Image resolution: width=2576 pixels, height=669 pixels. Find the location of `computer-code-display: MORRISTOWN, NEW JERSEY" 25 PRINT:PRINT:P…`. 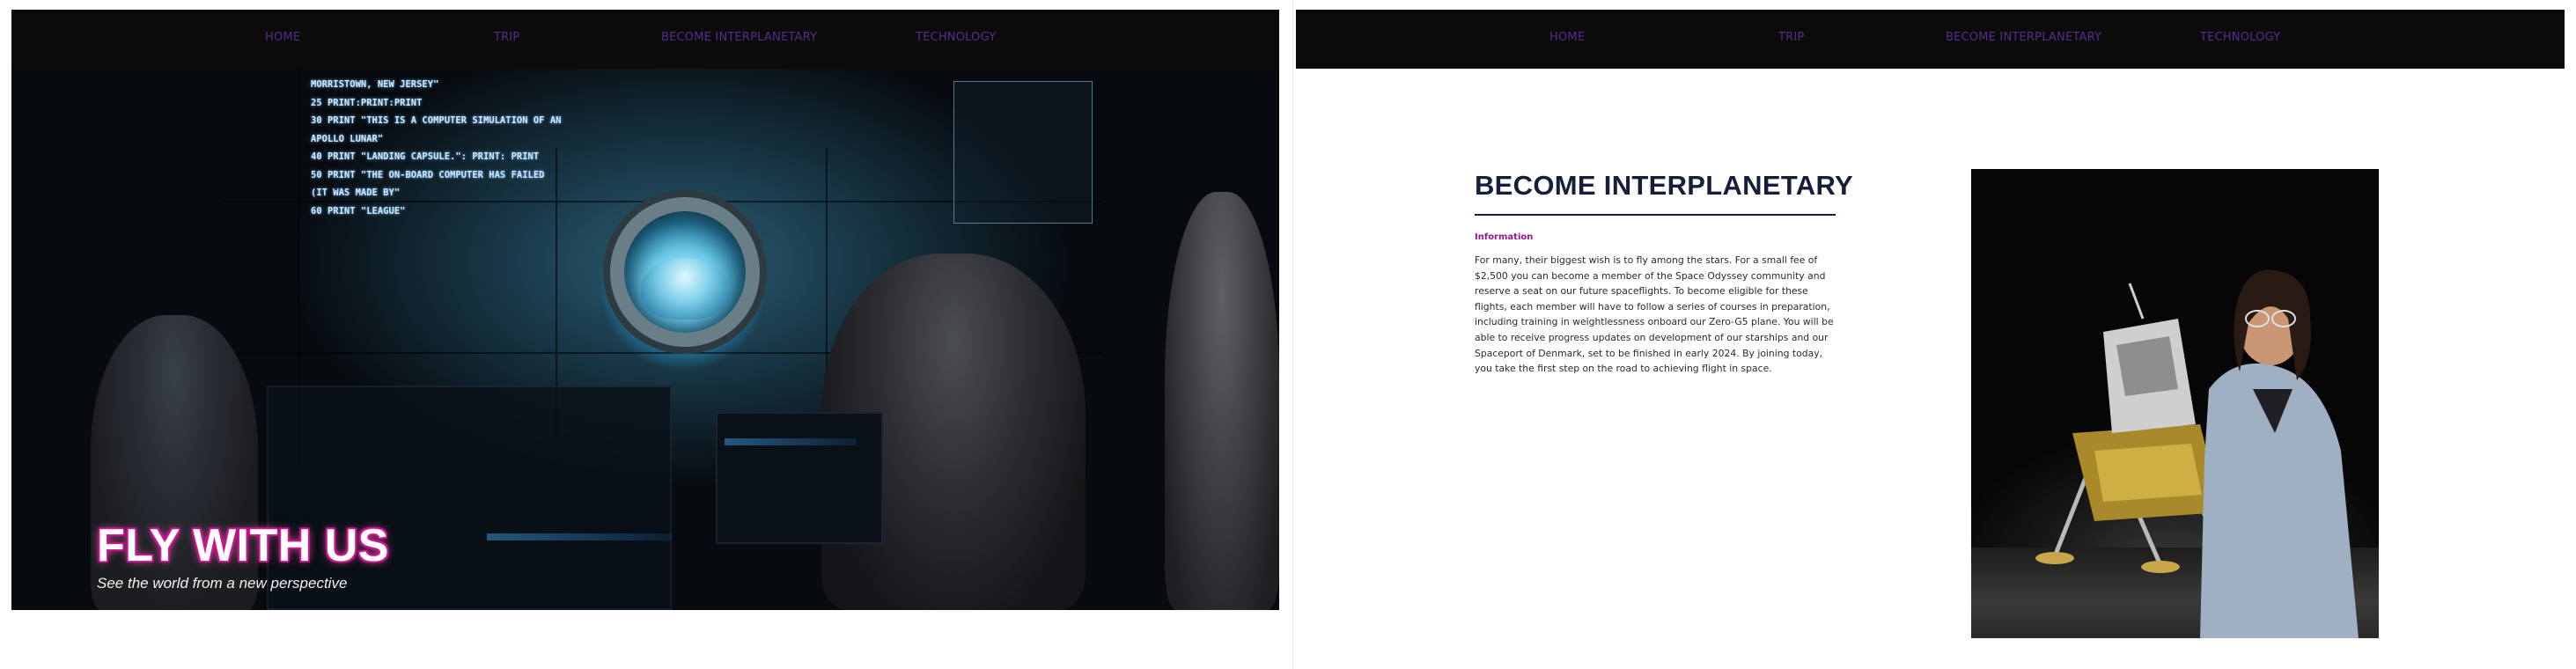

computer-code-display: MORRISTOWN, NEW JERSEY" 25 PRINT:PRINT:P… is located at coordinates (436, 148).